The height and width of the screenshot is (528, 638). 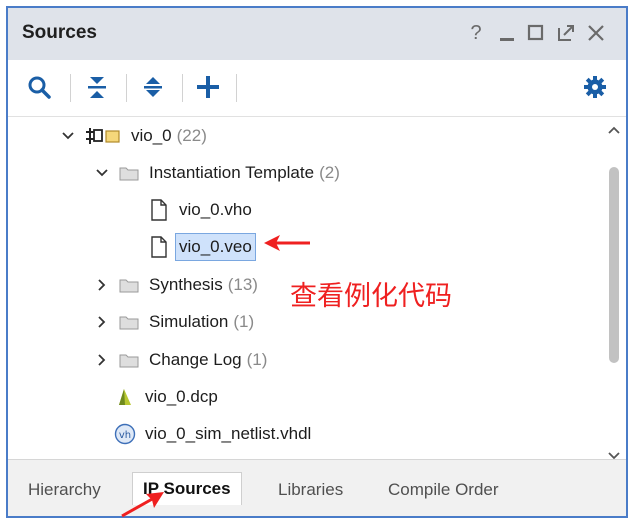 I want to click on tree-node-label: Simulation, so click(x=189, y=321).